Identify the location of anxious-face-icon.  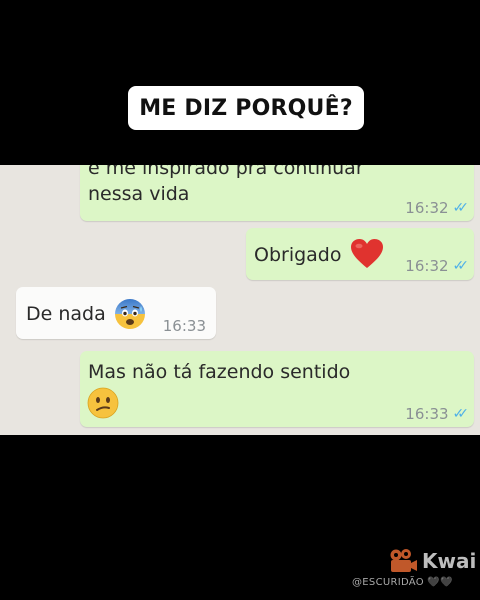
(130, 314).